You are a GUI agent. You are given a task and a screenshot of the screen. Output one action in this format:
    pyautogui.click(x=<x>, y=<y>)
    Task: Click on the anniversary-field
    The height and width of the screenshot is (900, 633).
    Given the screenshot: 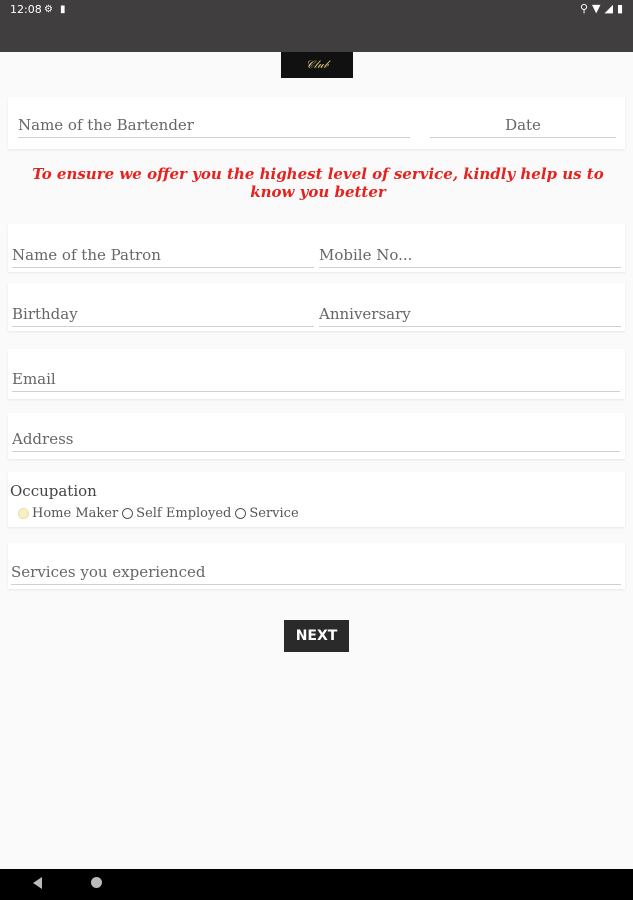 What is the action you would take?
    pyautogui.click(x=470, y=314)
    